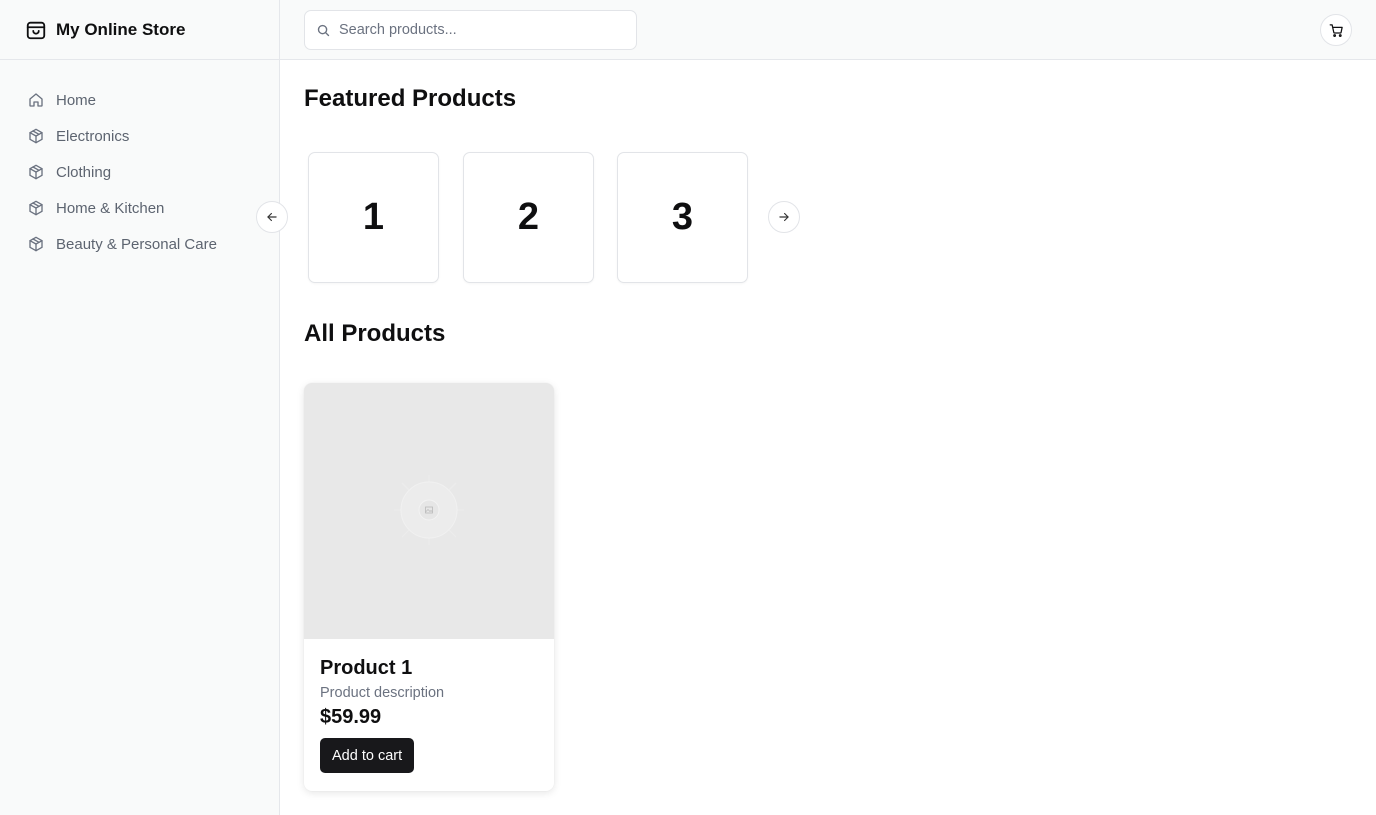 This screenshot has width=1376, height=815. Describe the element at coordinates (139, 172) in the screenshot. I see `sidebar-item-clothing: Clothing` at that location.